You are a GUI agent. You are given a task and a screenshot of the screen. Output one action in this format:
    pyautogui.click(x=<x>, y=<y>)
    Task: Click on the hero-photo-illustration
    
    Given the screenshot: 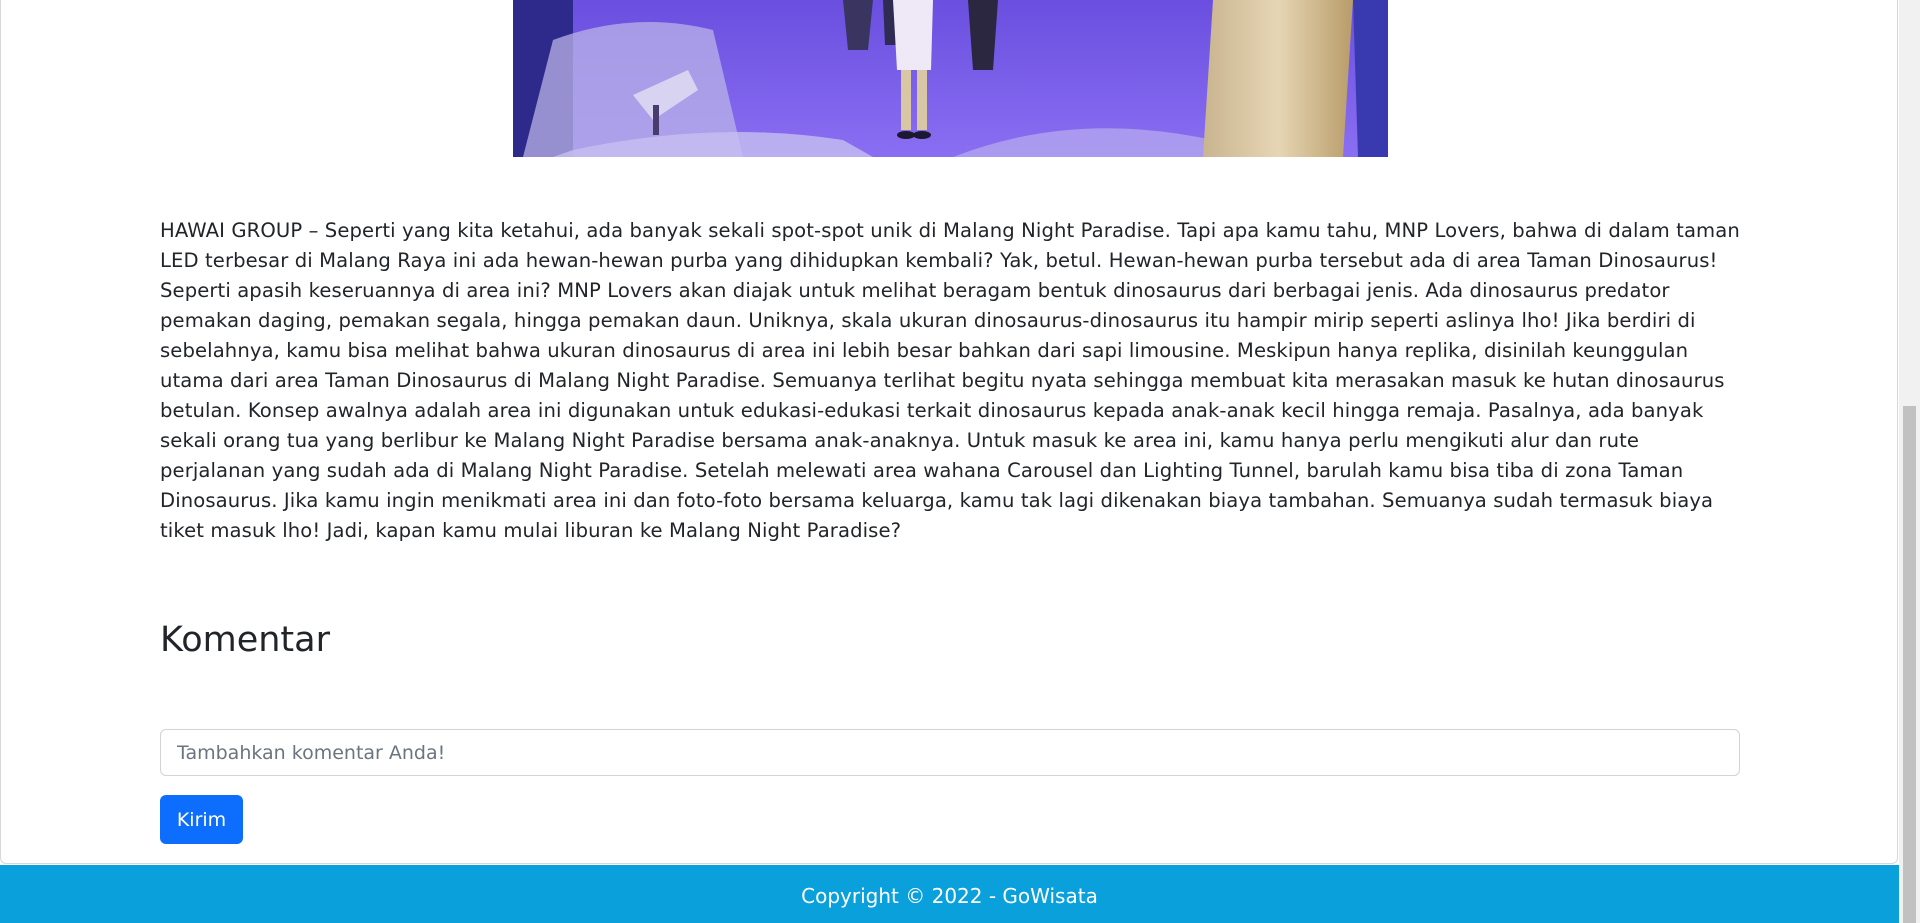 What is the action you would take?
    pyautogui.click(x=950, y=78)
    